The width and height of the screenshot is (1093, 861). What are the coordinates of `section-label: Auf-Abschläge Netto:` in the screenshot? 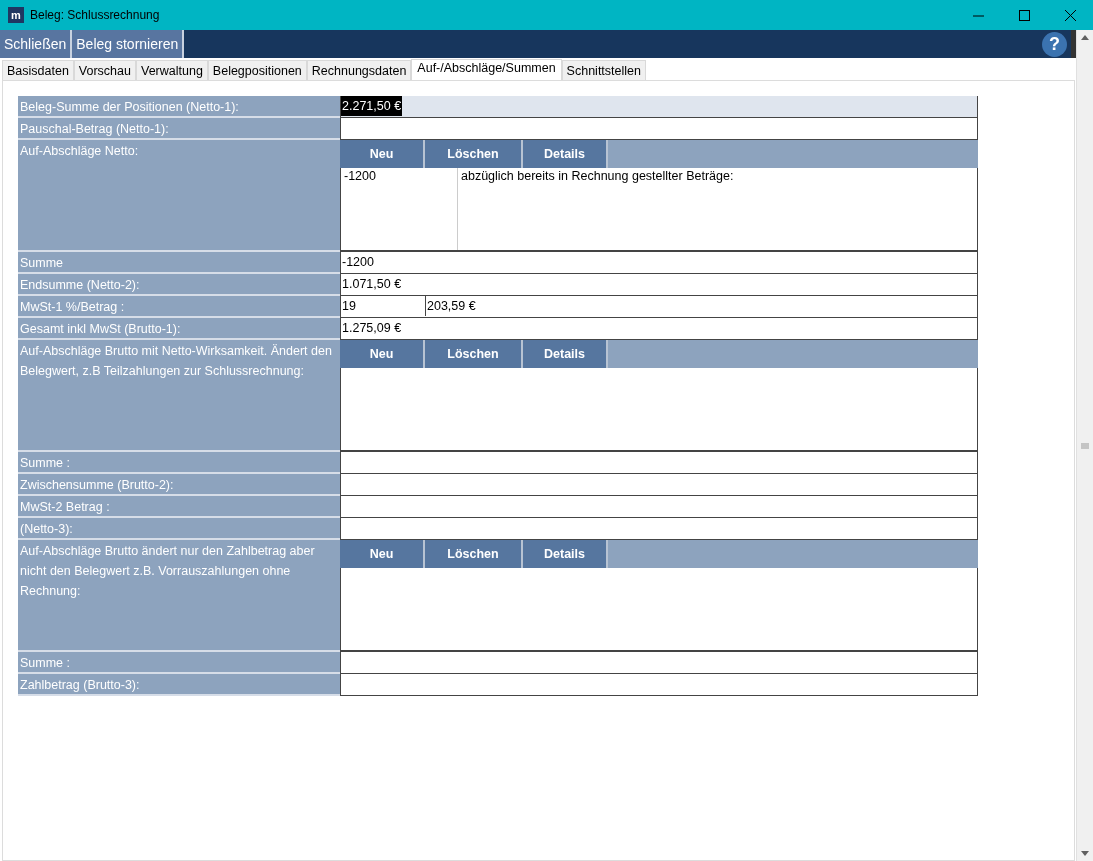 It's located at (179, 196).